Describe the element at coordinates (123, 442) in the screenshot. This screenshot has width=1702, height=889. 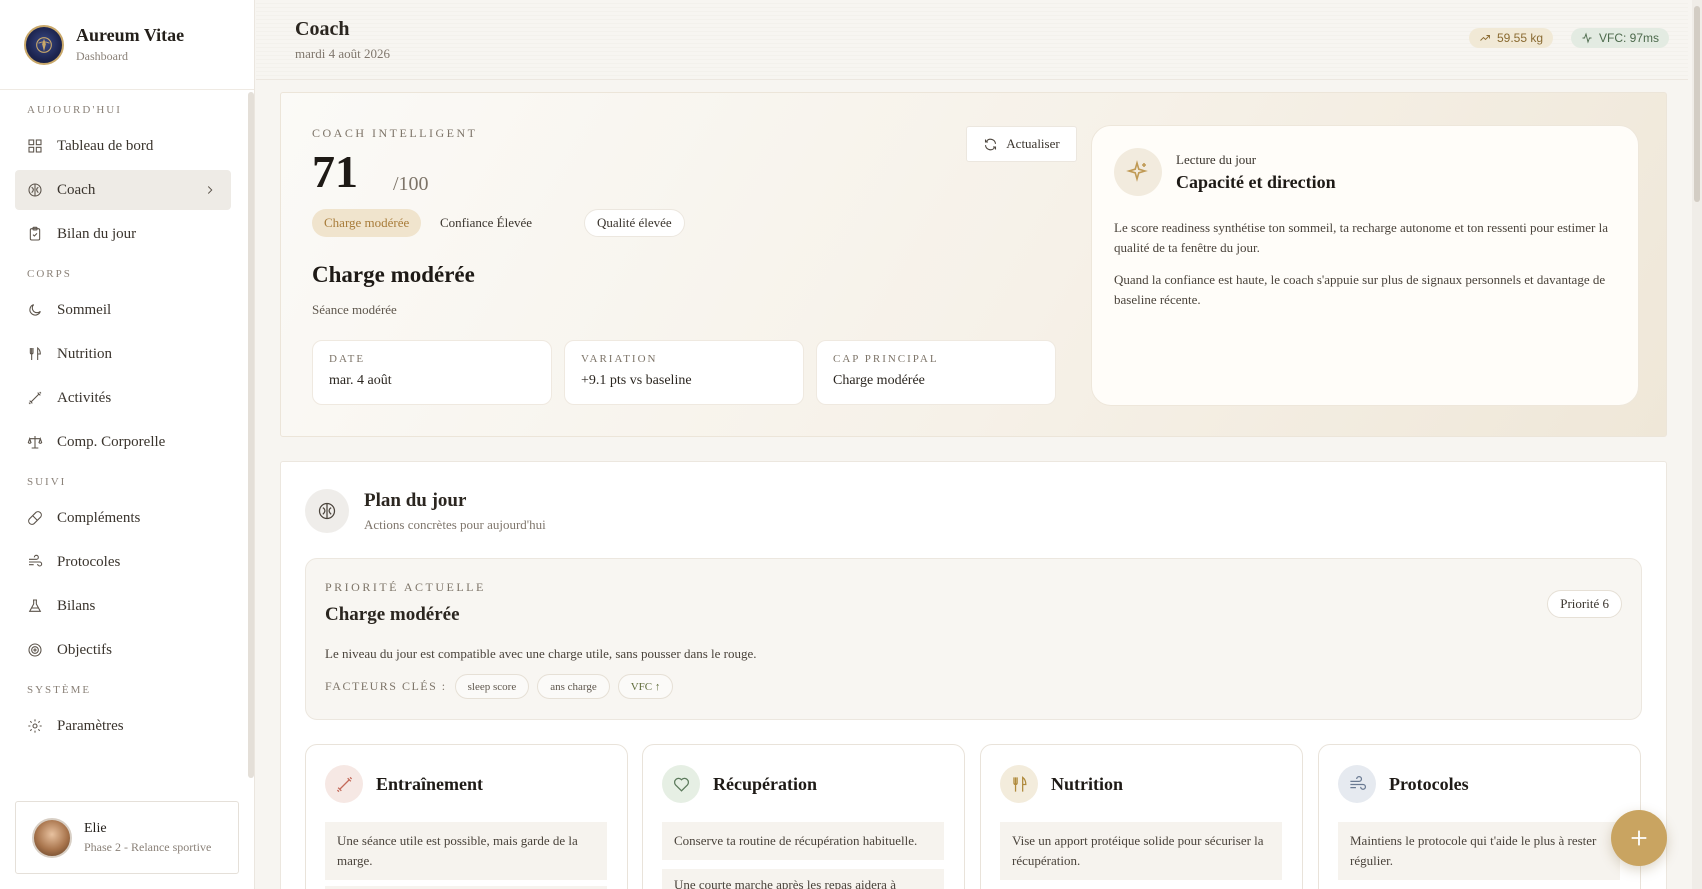
I see `sidebar-item-comp-corporelle: Comp. Corporelle` at that location.